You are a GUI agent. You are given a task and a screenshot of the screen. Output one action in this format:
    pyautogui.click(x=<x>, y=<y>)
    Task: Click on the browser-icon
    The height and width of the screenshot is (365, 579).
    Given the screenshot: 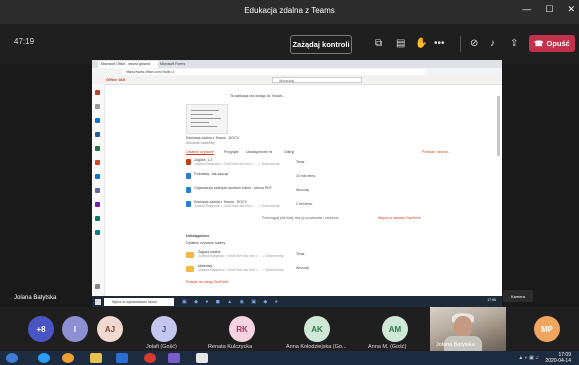 What is the action you would take?
    pyautogui.click(x=44, y=358)
    